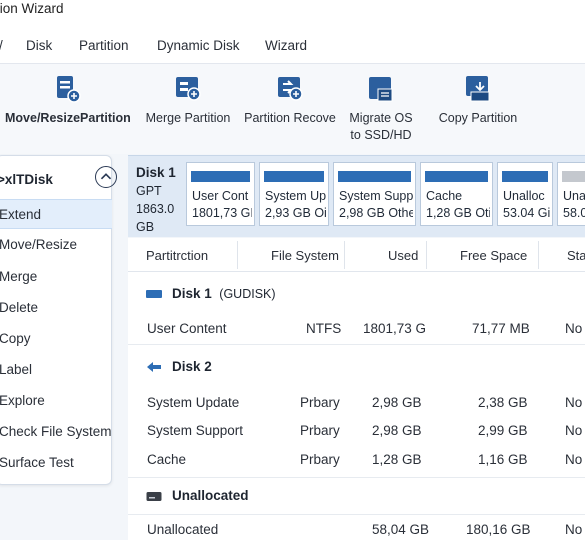 The image size is (585, 540). I want to click on disk-info: Disk 1 GPT 1863.0 GB, so click(156, 200).